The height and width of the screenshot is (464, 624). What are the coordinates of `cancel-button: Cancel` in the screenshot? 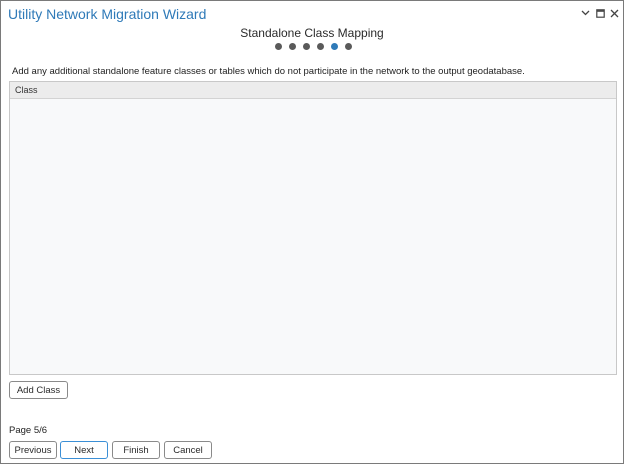 It's located at (188, 450).